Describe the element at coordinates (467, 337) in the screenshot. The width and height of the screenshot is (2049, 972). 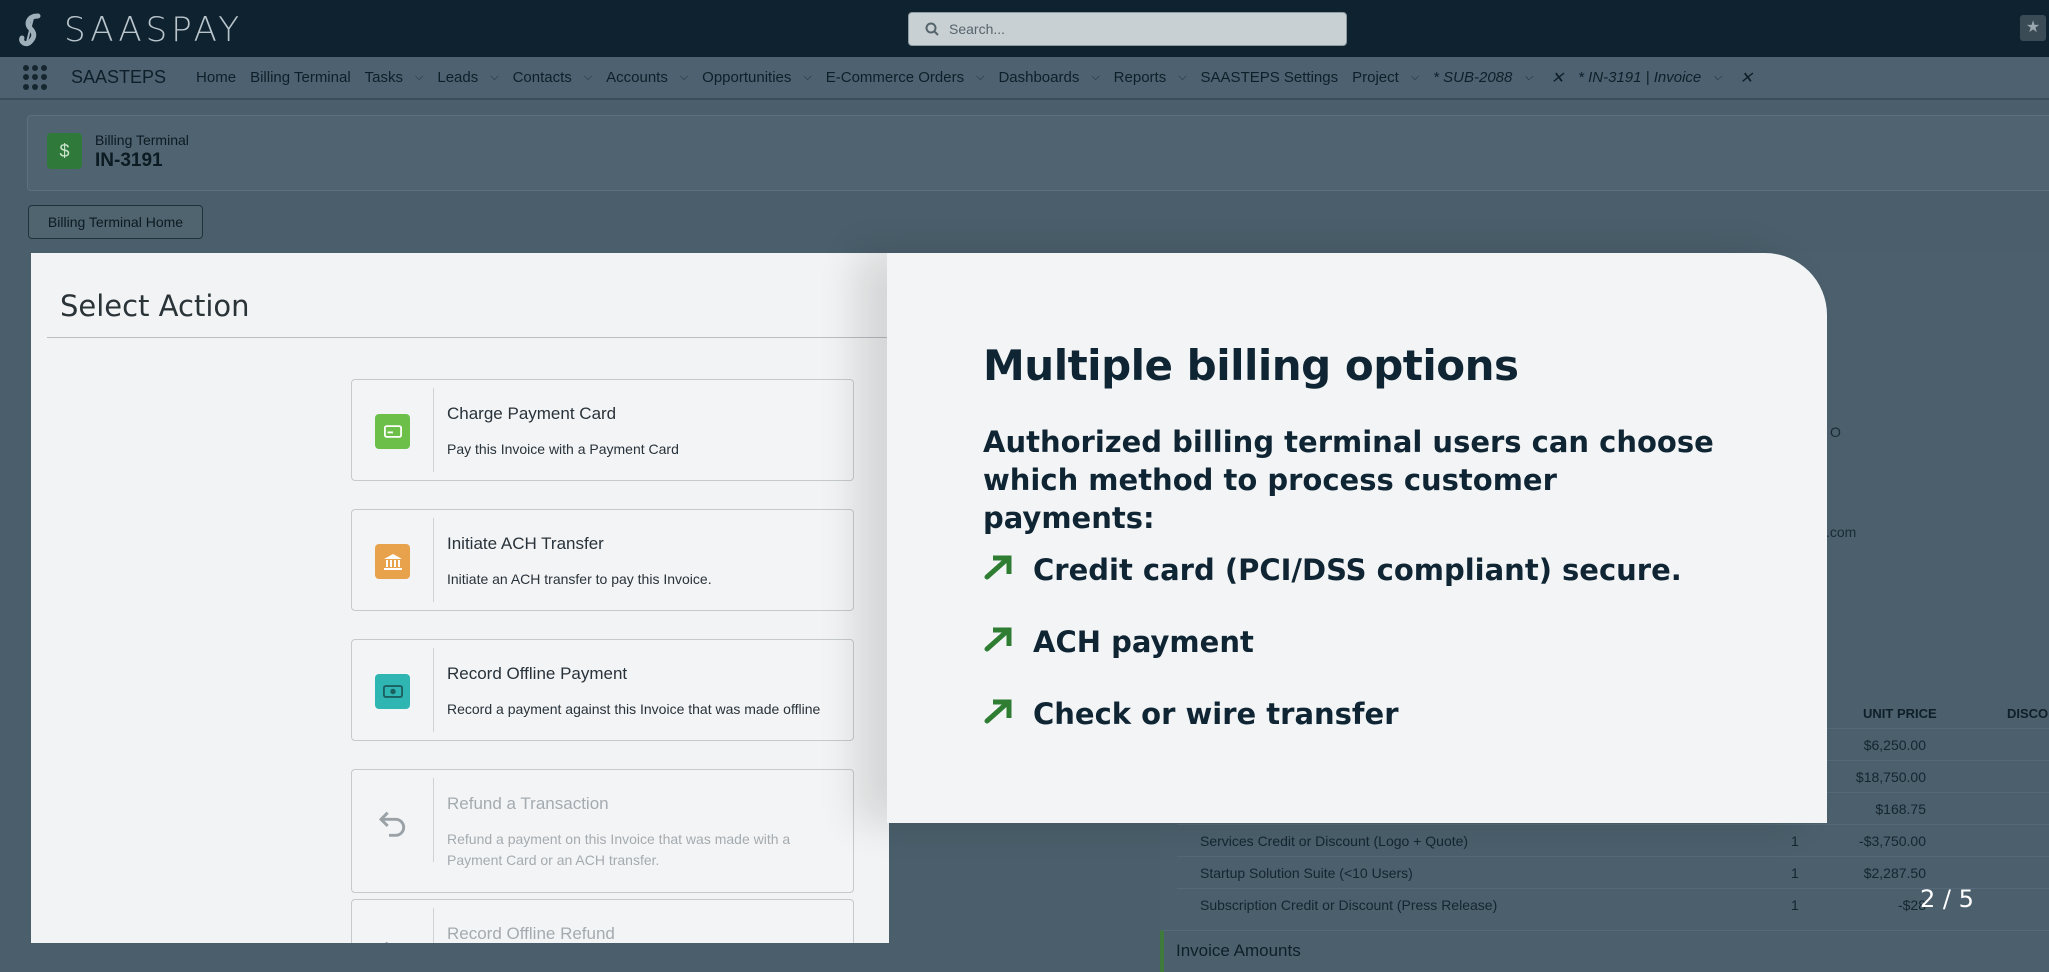
I see `modal-divider` at that location.